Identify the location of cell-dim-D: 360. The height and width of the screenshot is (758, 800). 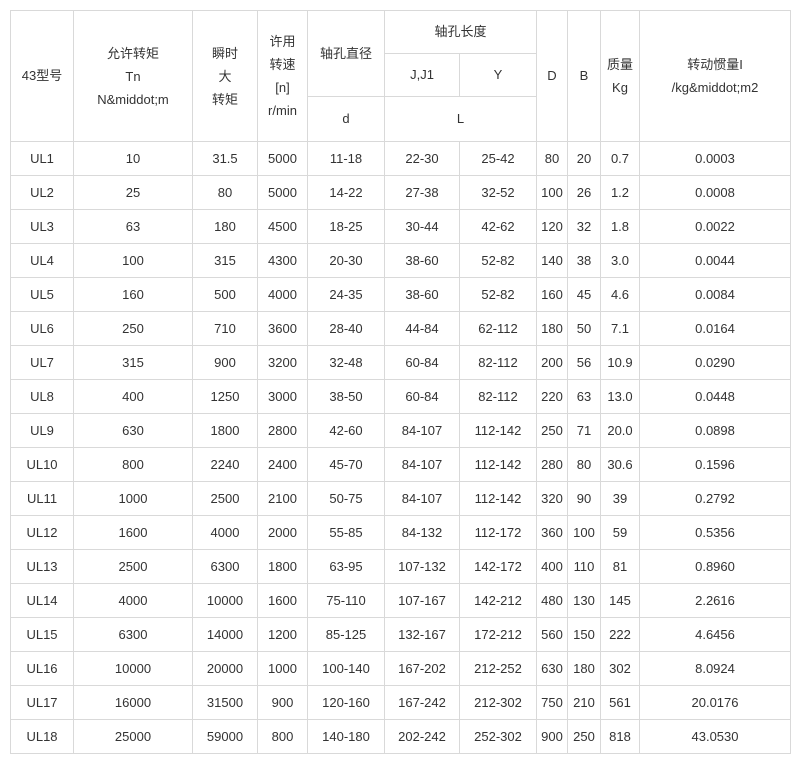
(552, 532).